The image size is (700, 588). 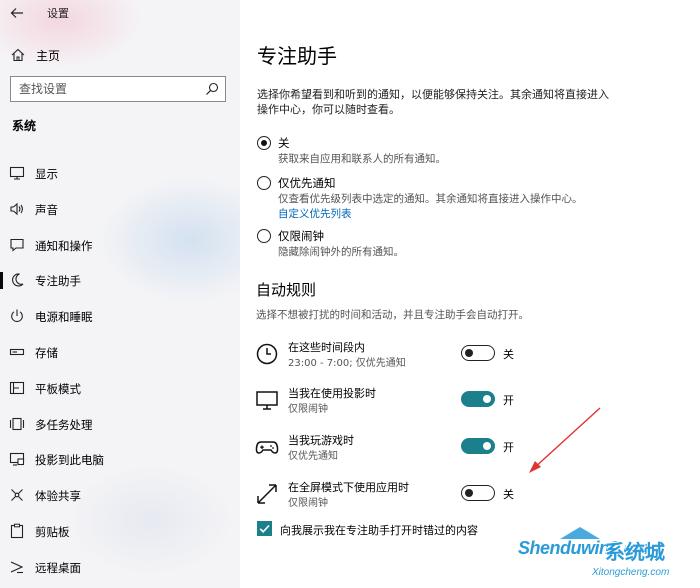 What do you see at coordinates (120, 352) in the screenshot?
I see `sidebar-item-storage: 存储` at bounding box center [120, 352].